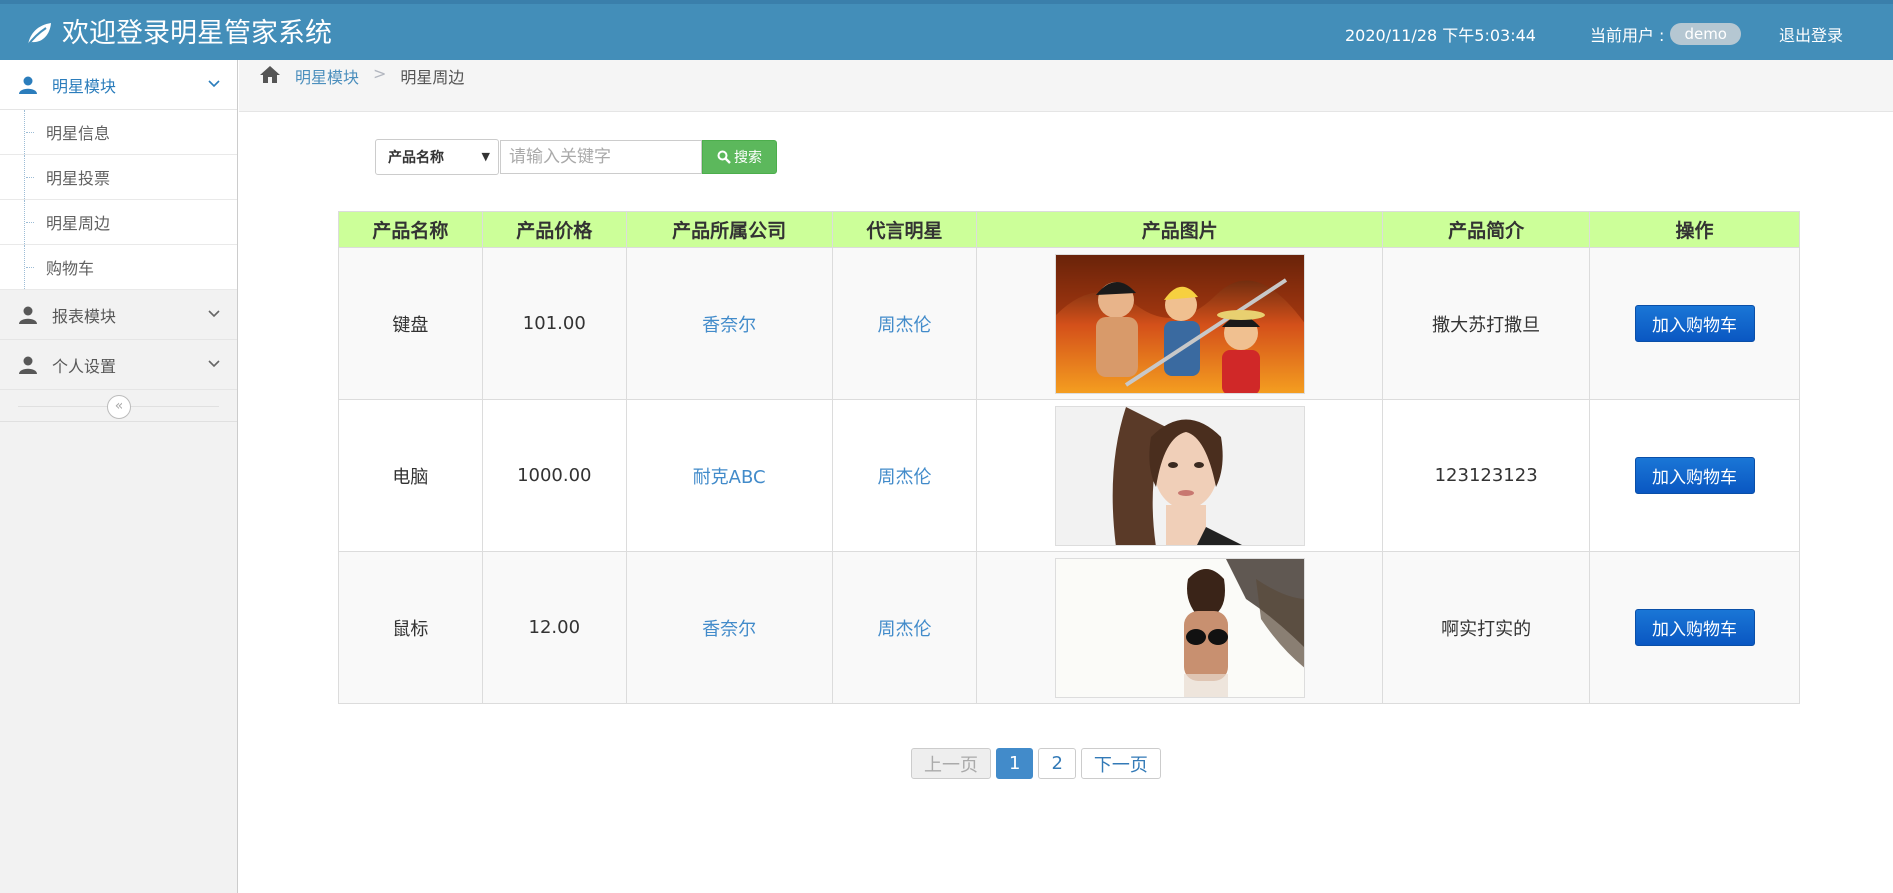  I want to click on table-row: 键盘 101.00 香奈尔 周杰伦 撒大苏打撒旦 加入购物车, so click(1069, 323).